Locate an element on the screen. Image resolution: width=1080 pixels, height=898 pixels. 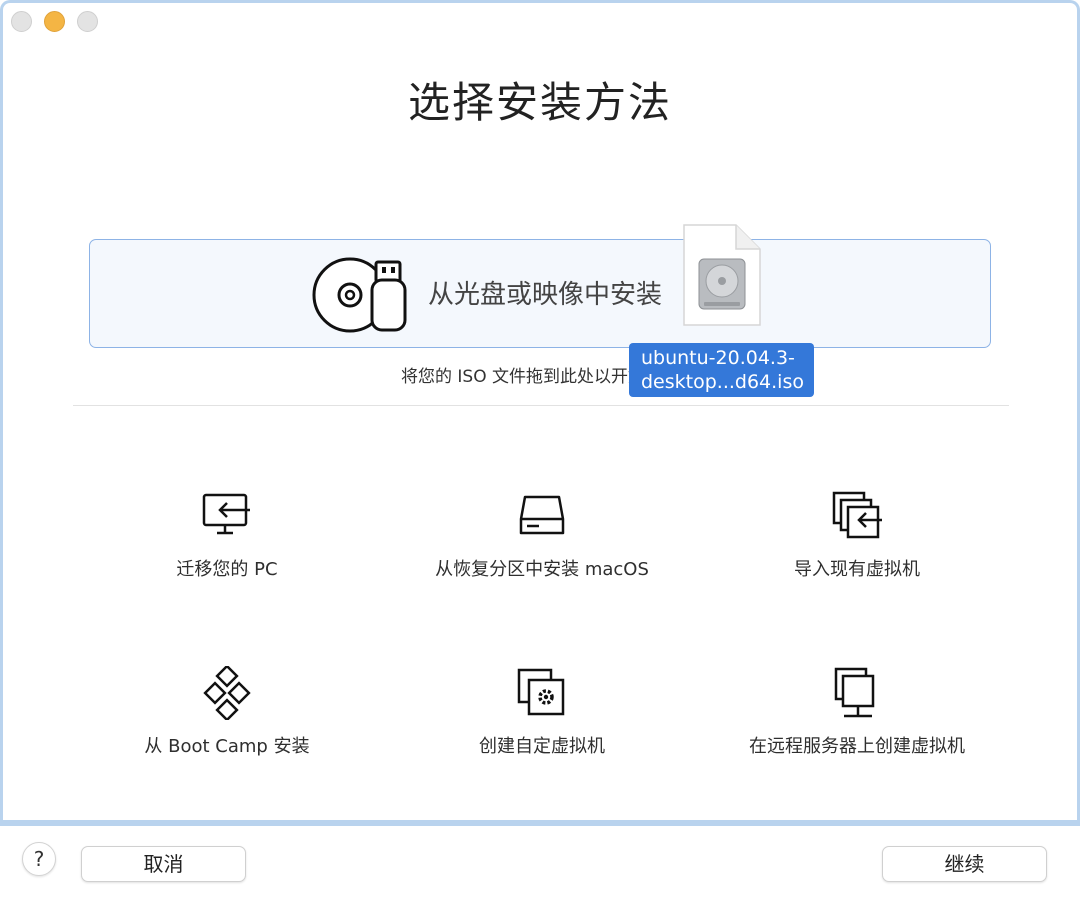
option-label: 导入现有虚拟机 is located at coordinates (857, 569).